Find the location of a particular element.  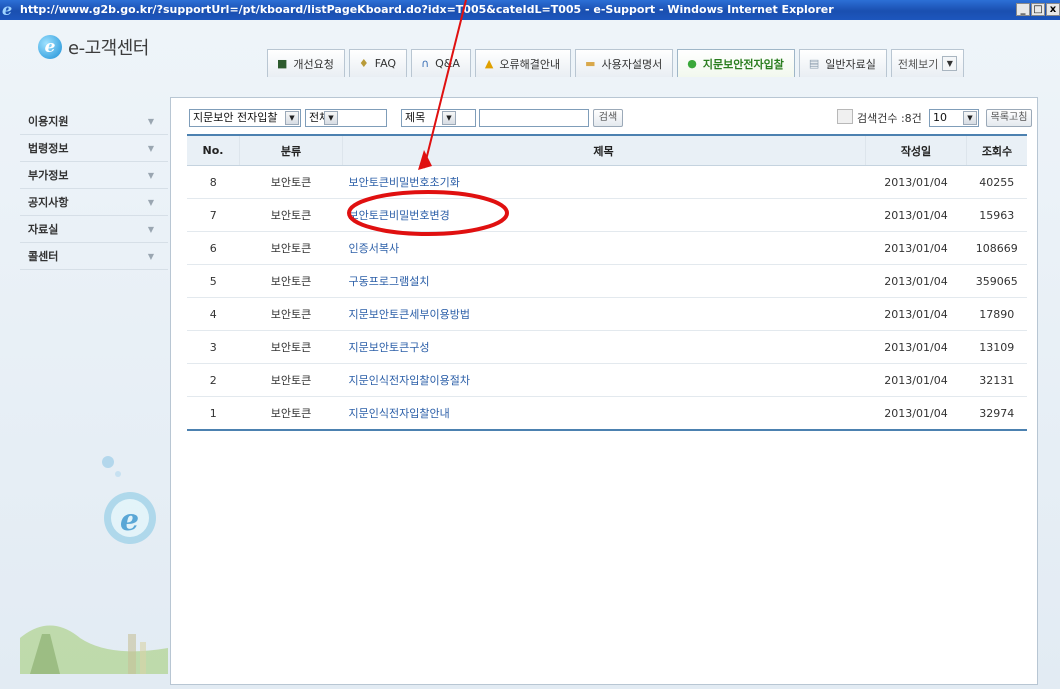

refresh-list-button: 목록고침 is located at coordinates (1009, 118).